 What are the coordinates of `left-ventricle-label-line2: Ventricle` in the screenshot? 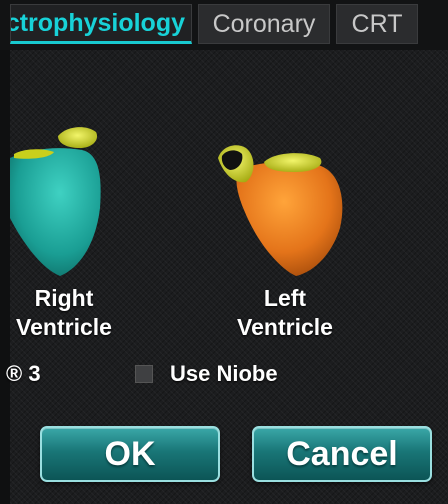 It's located at (285, 327).